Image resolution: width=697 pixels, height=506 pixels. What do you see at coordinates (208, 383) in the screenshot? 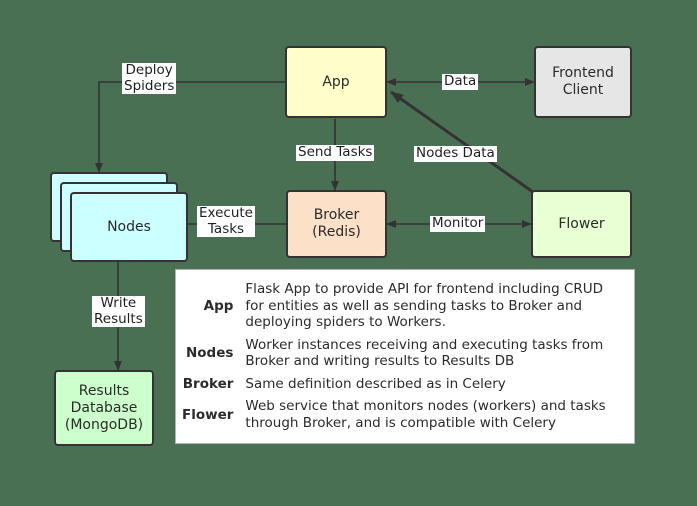
I see `legend-term: Broker` at bounding box center [208, 383].